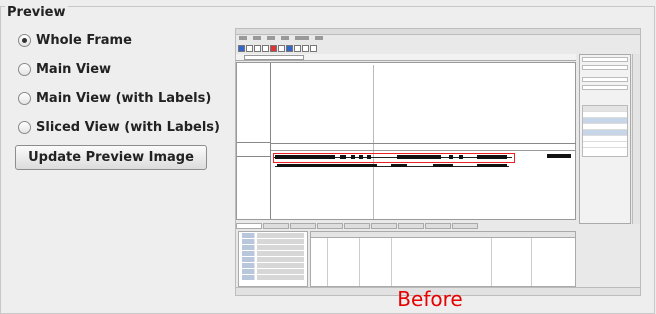 The image size is (656, 314). Describe the element at coordinates (438, 48) in the screenshot. I see `preview-toolbar` at that location.